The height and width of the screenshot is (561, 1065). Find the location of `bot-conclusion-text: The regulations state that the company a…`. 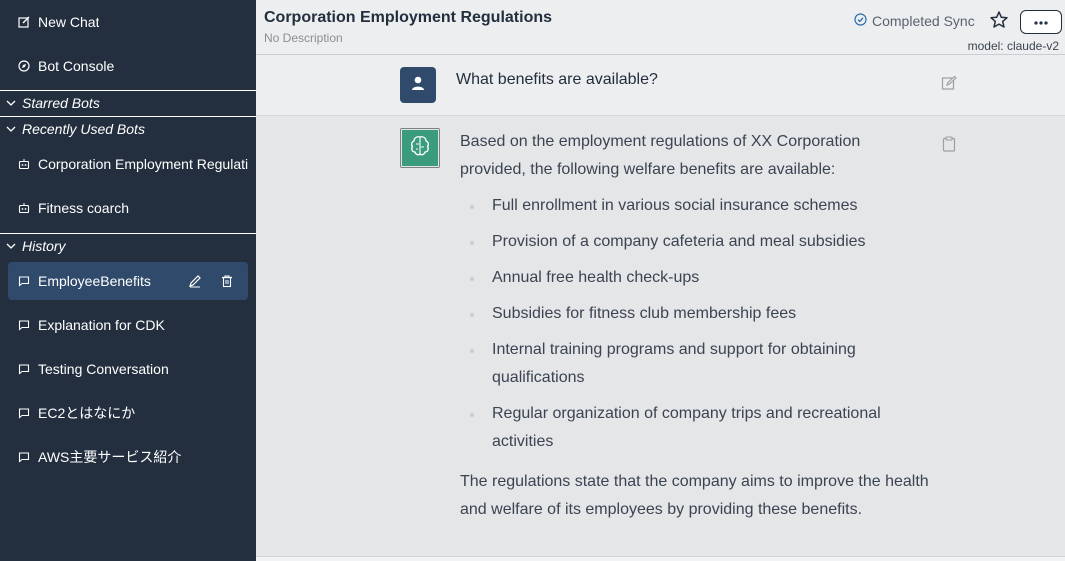

bot-conclusion-text: The regulations state that the company a… is located at coordinates (694, 495).